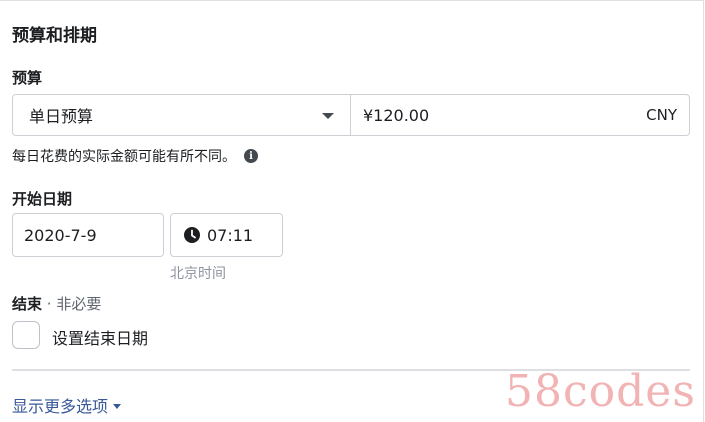 Image resolution: width=705 pixels, height=422 pixels. Describe the element at coordinates (124, 157) in the screenshot. I see `budget-note-text: 每日花费的实际金额可能有所不同。` at that location.